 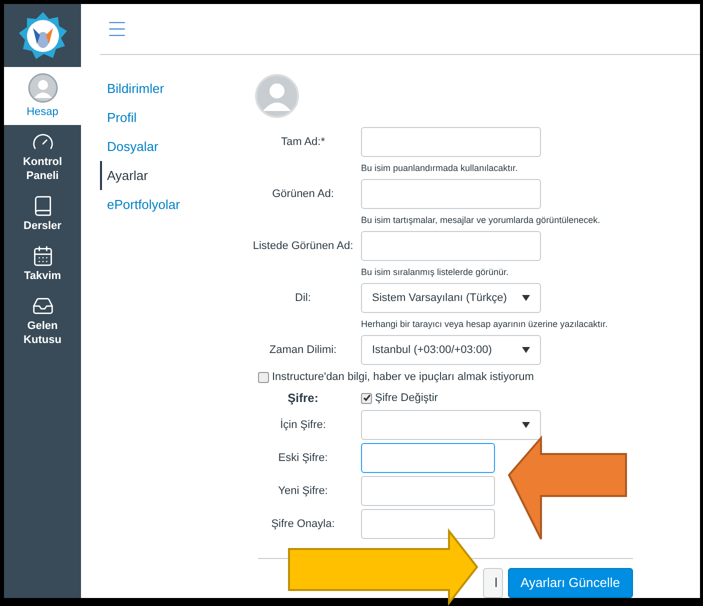 I want to click on checkbox-label: Instructure'dan bilgi, haber ve ipuçları almak istiyorum, so click(x=403, y=377).